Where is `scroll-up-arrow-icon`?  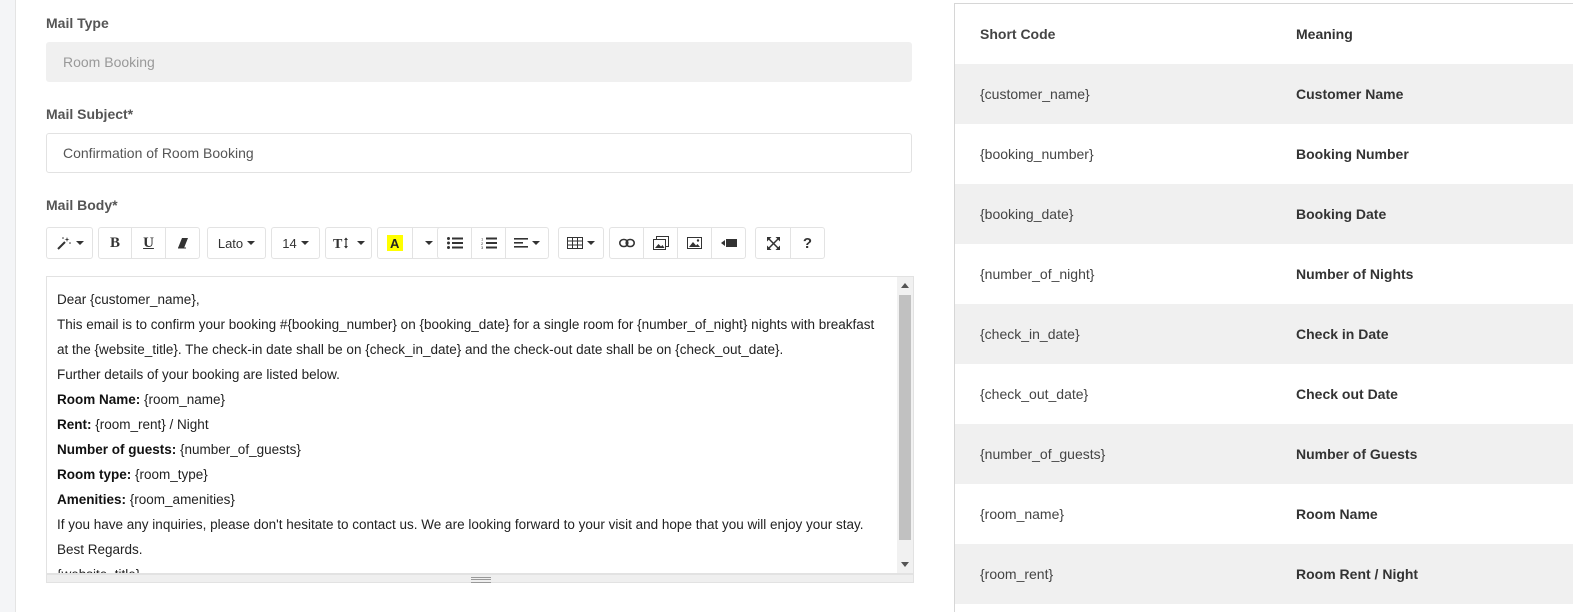
scroll-up-arrow-icon is located at coordinates (905, 285).